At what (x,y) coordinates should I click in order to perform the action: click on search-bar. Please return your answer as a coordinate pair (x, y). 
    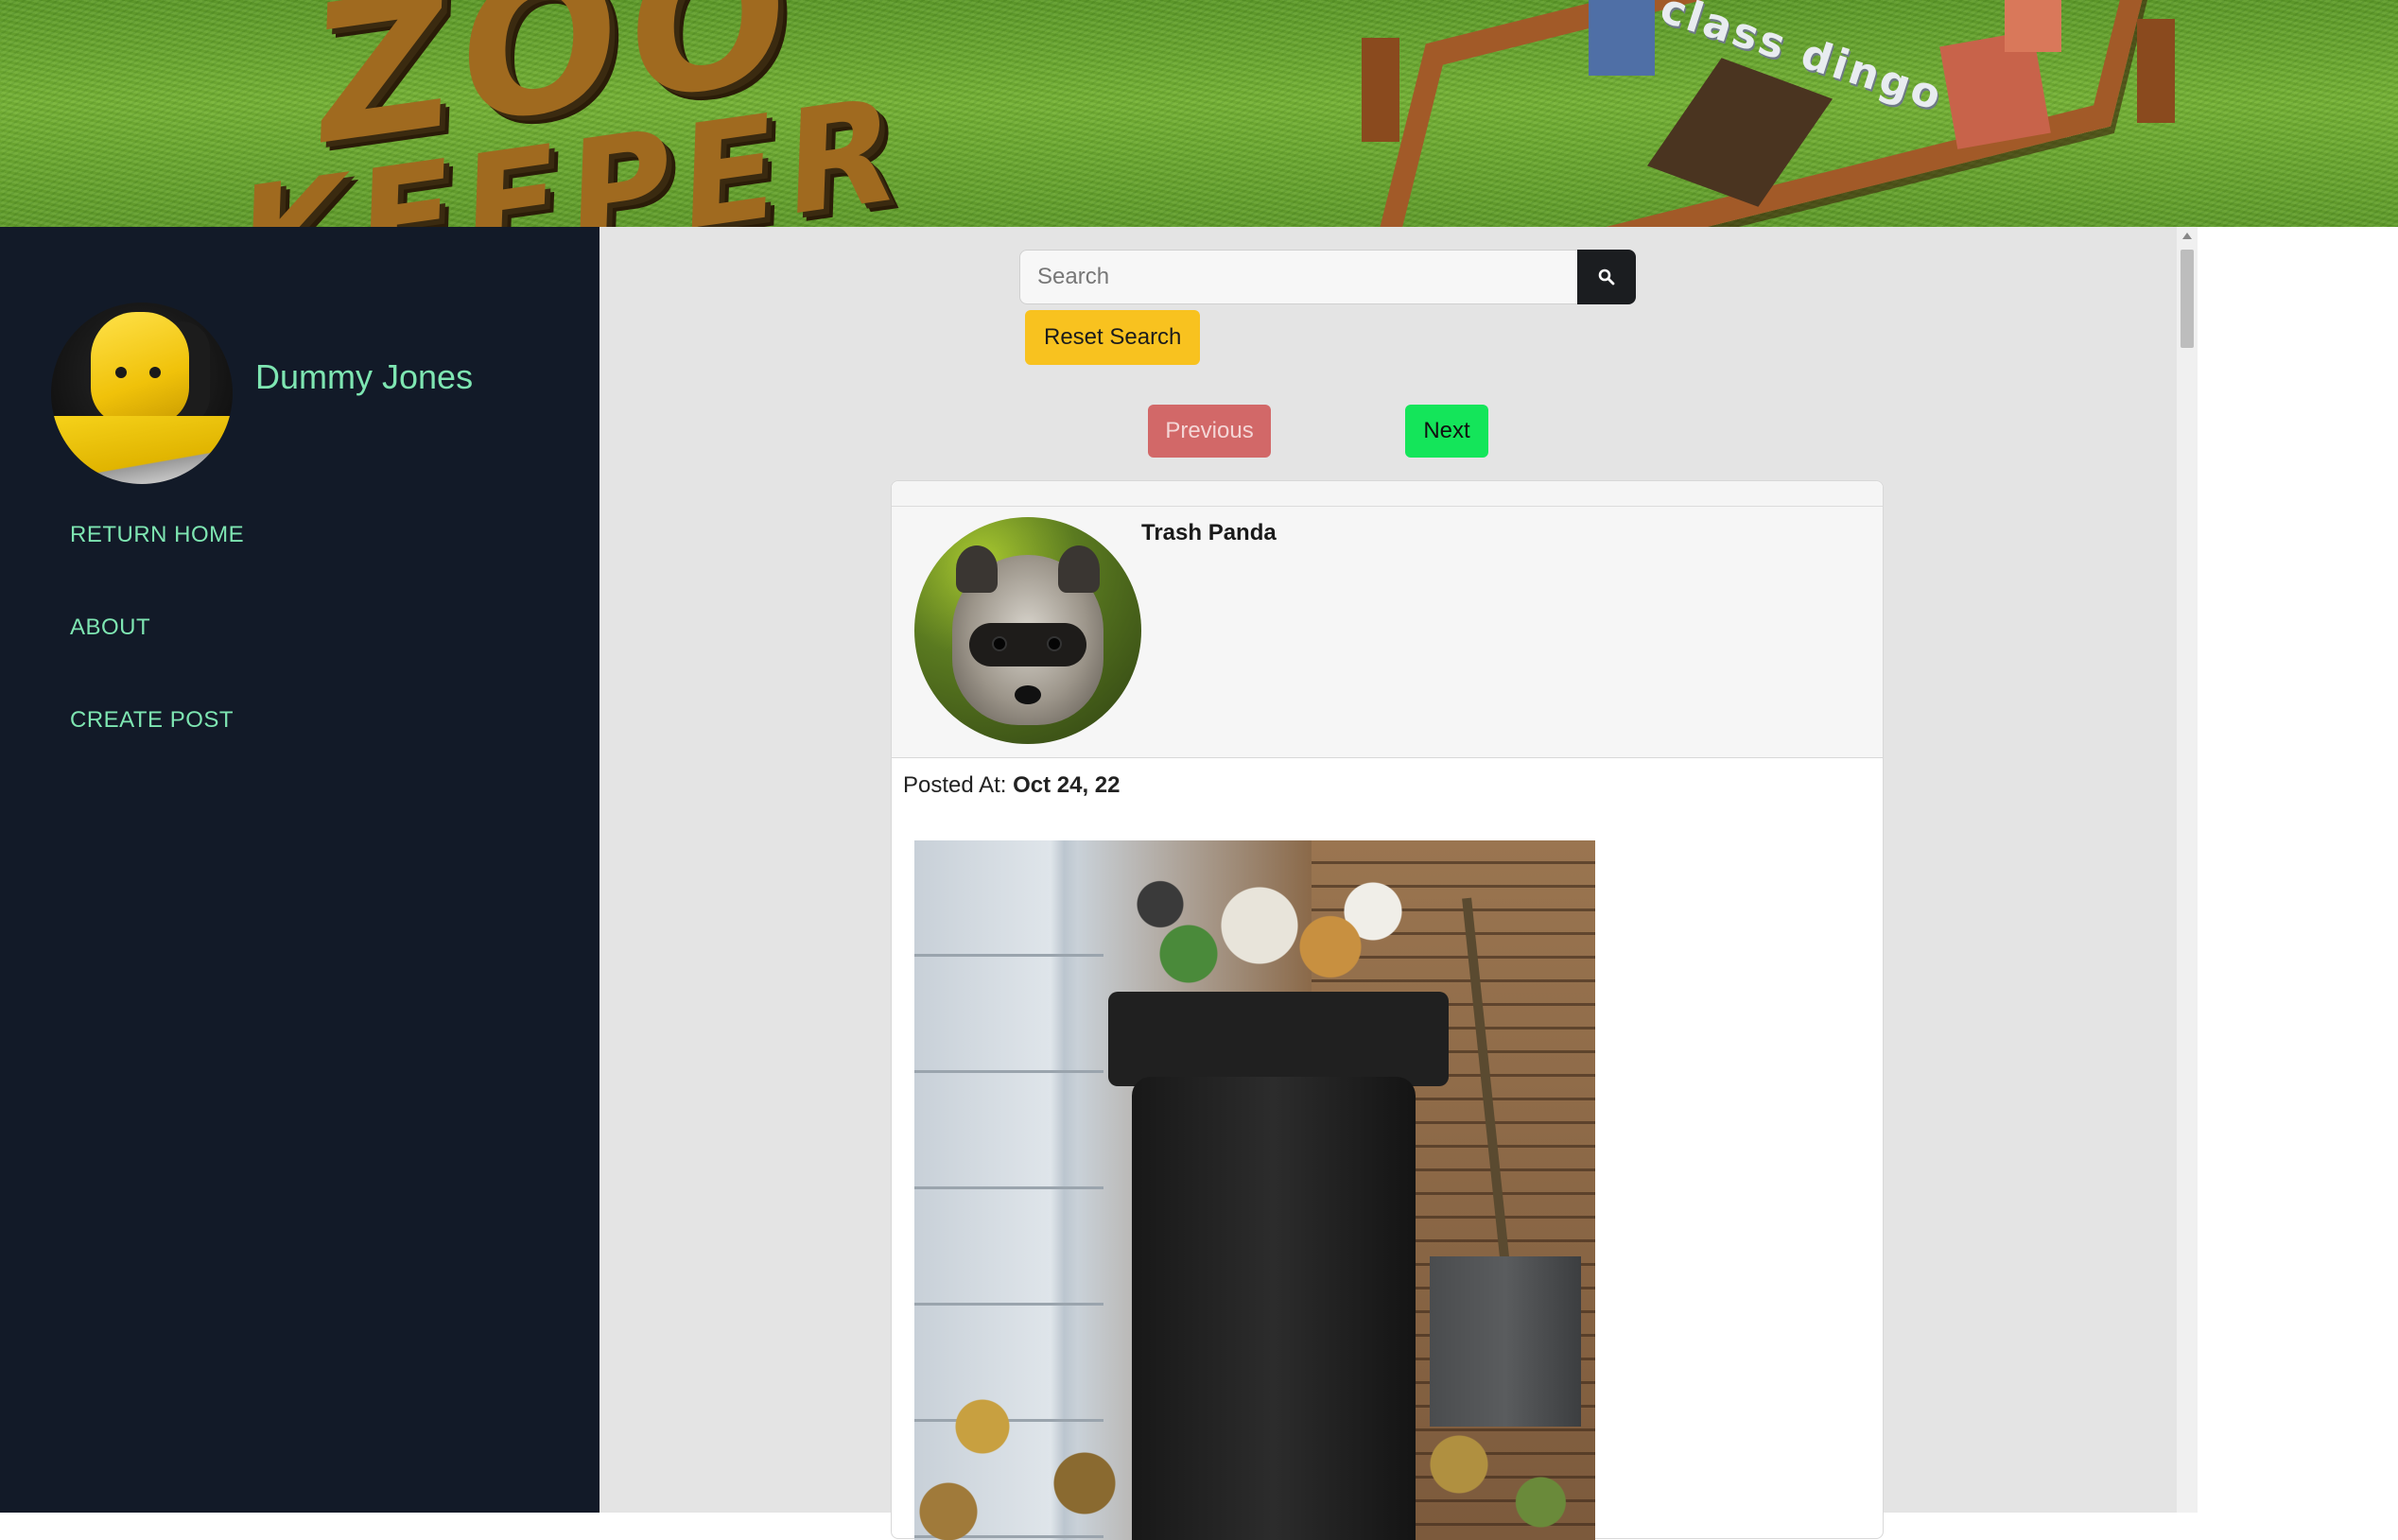
    Looking at the image, I should click on (1327, 277).